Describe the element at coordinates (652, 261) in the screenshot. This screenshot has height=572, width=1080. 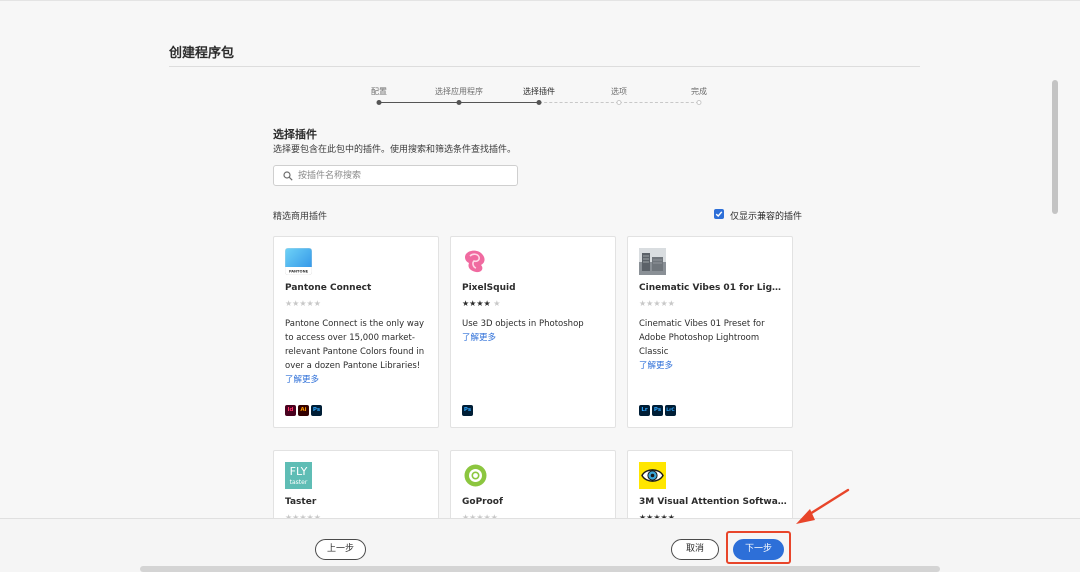
I see `cinematic-vibes-thumbnail-icon` at that location.